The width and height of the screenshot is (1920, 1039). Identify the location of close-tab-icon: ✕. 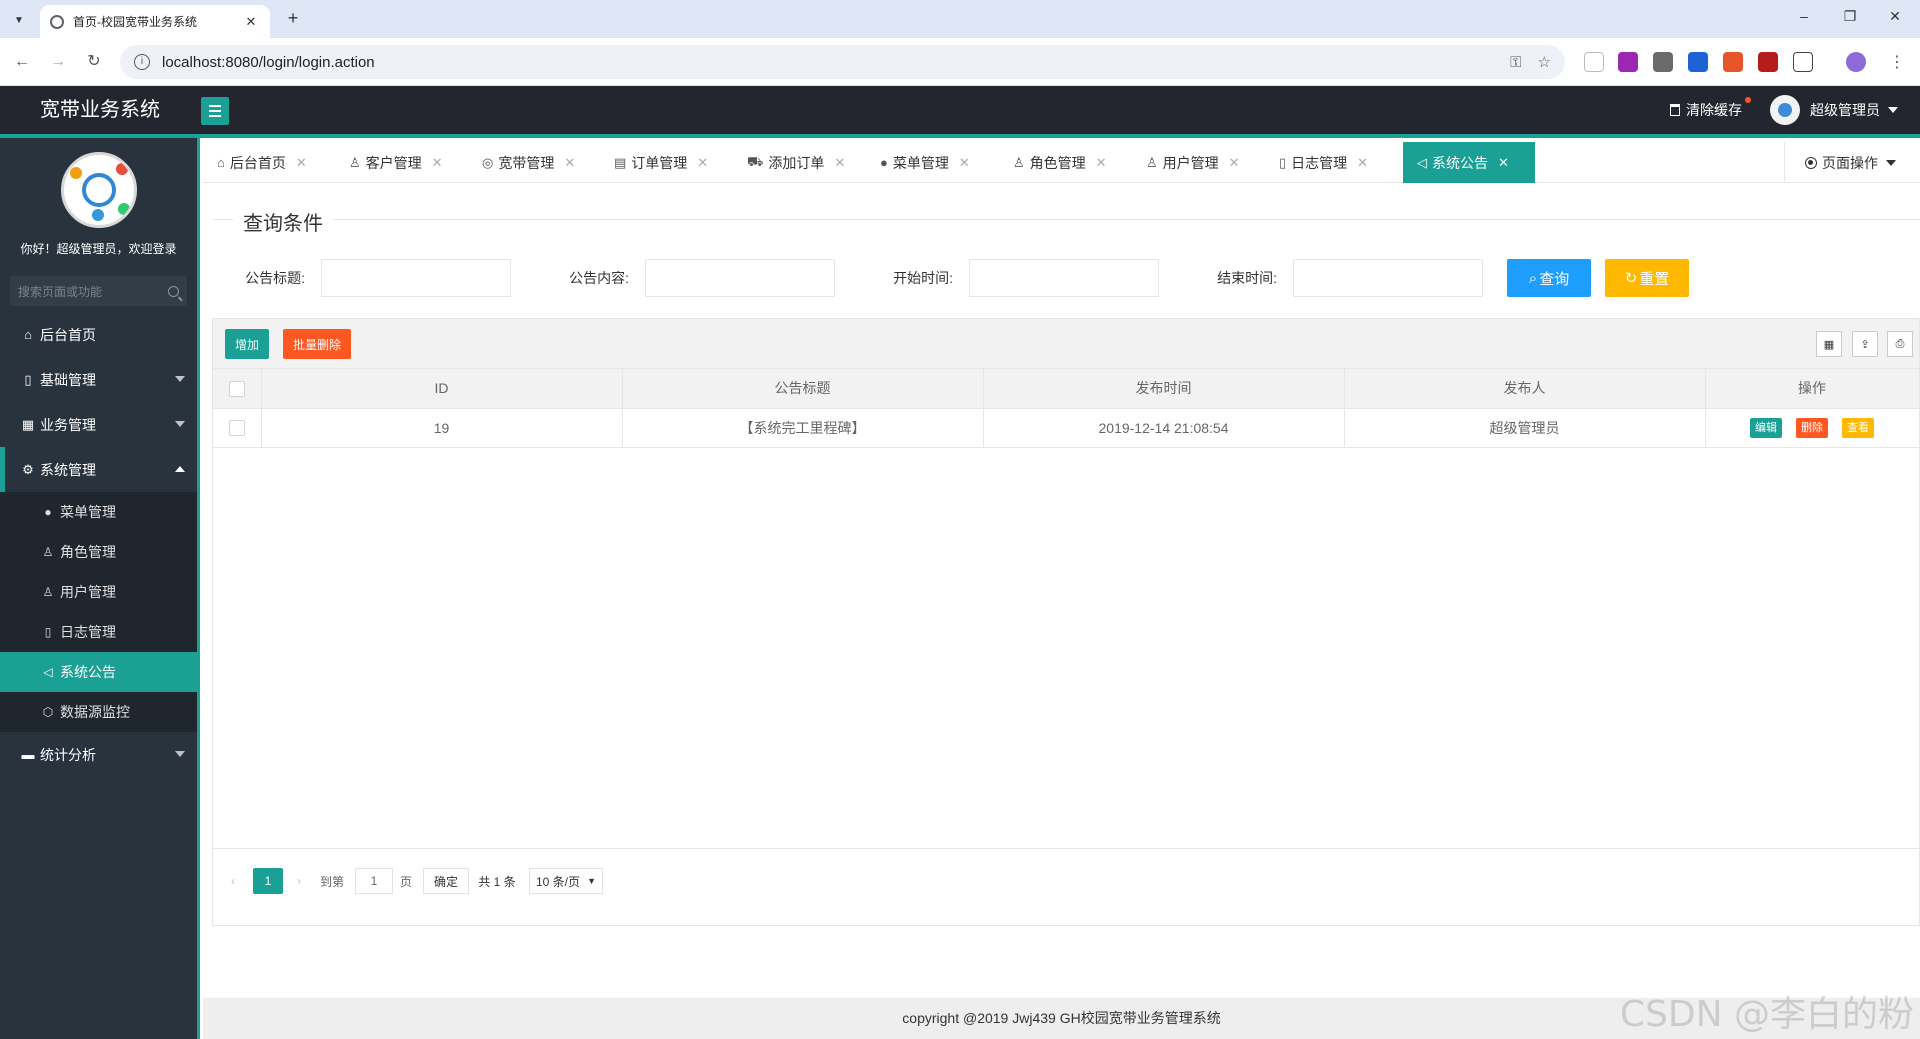
(251, 22).